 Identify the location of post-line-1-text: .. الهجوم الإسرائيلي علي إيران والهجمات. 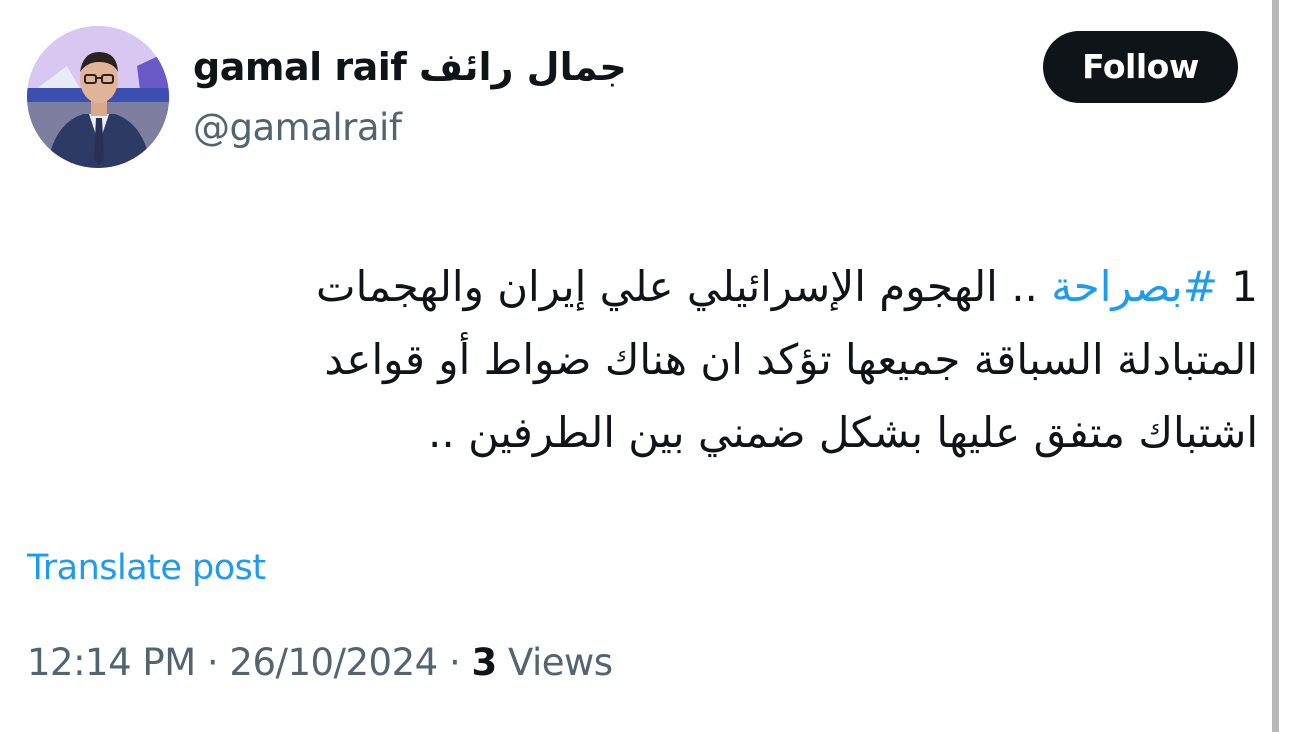
(684, 286).